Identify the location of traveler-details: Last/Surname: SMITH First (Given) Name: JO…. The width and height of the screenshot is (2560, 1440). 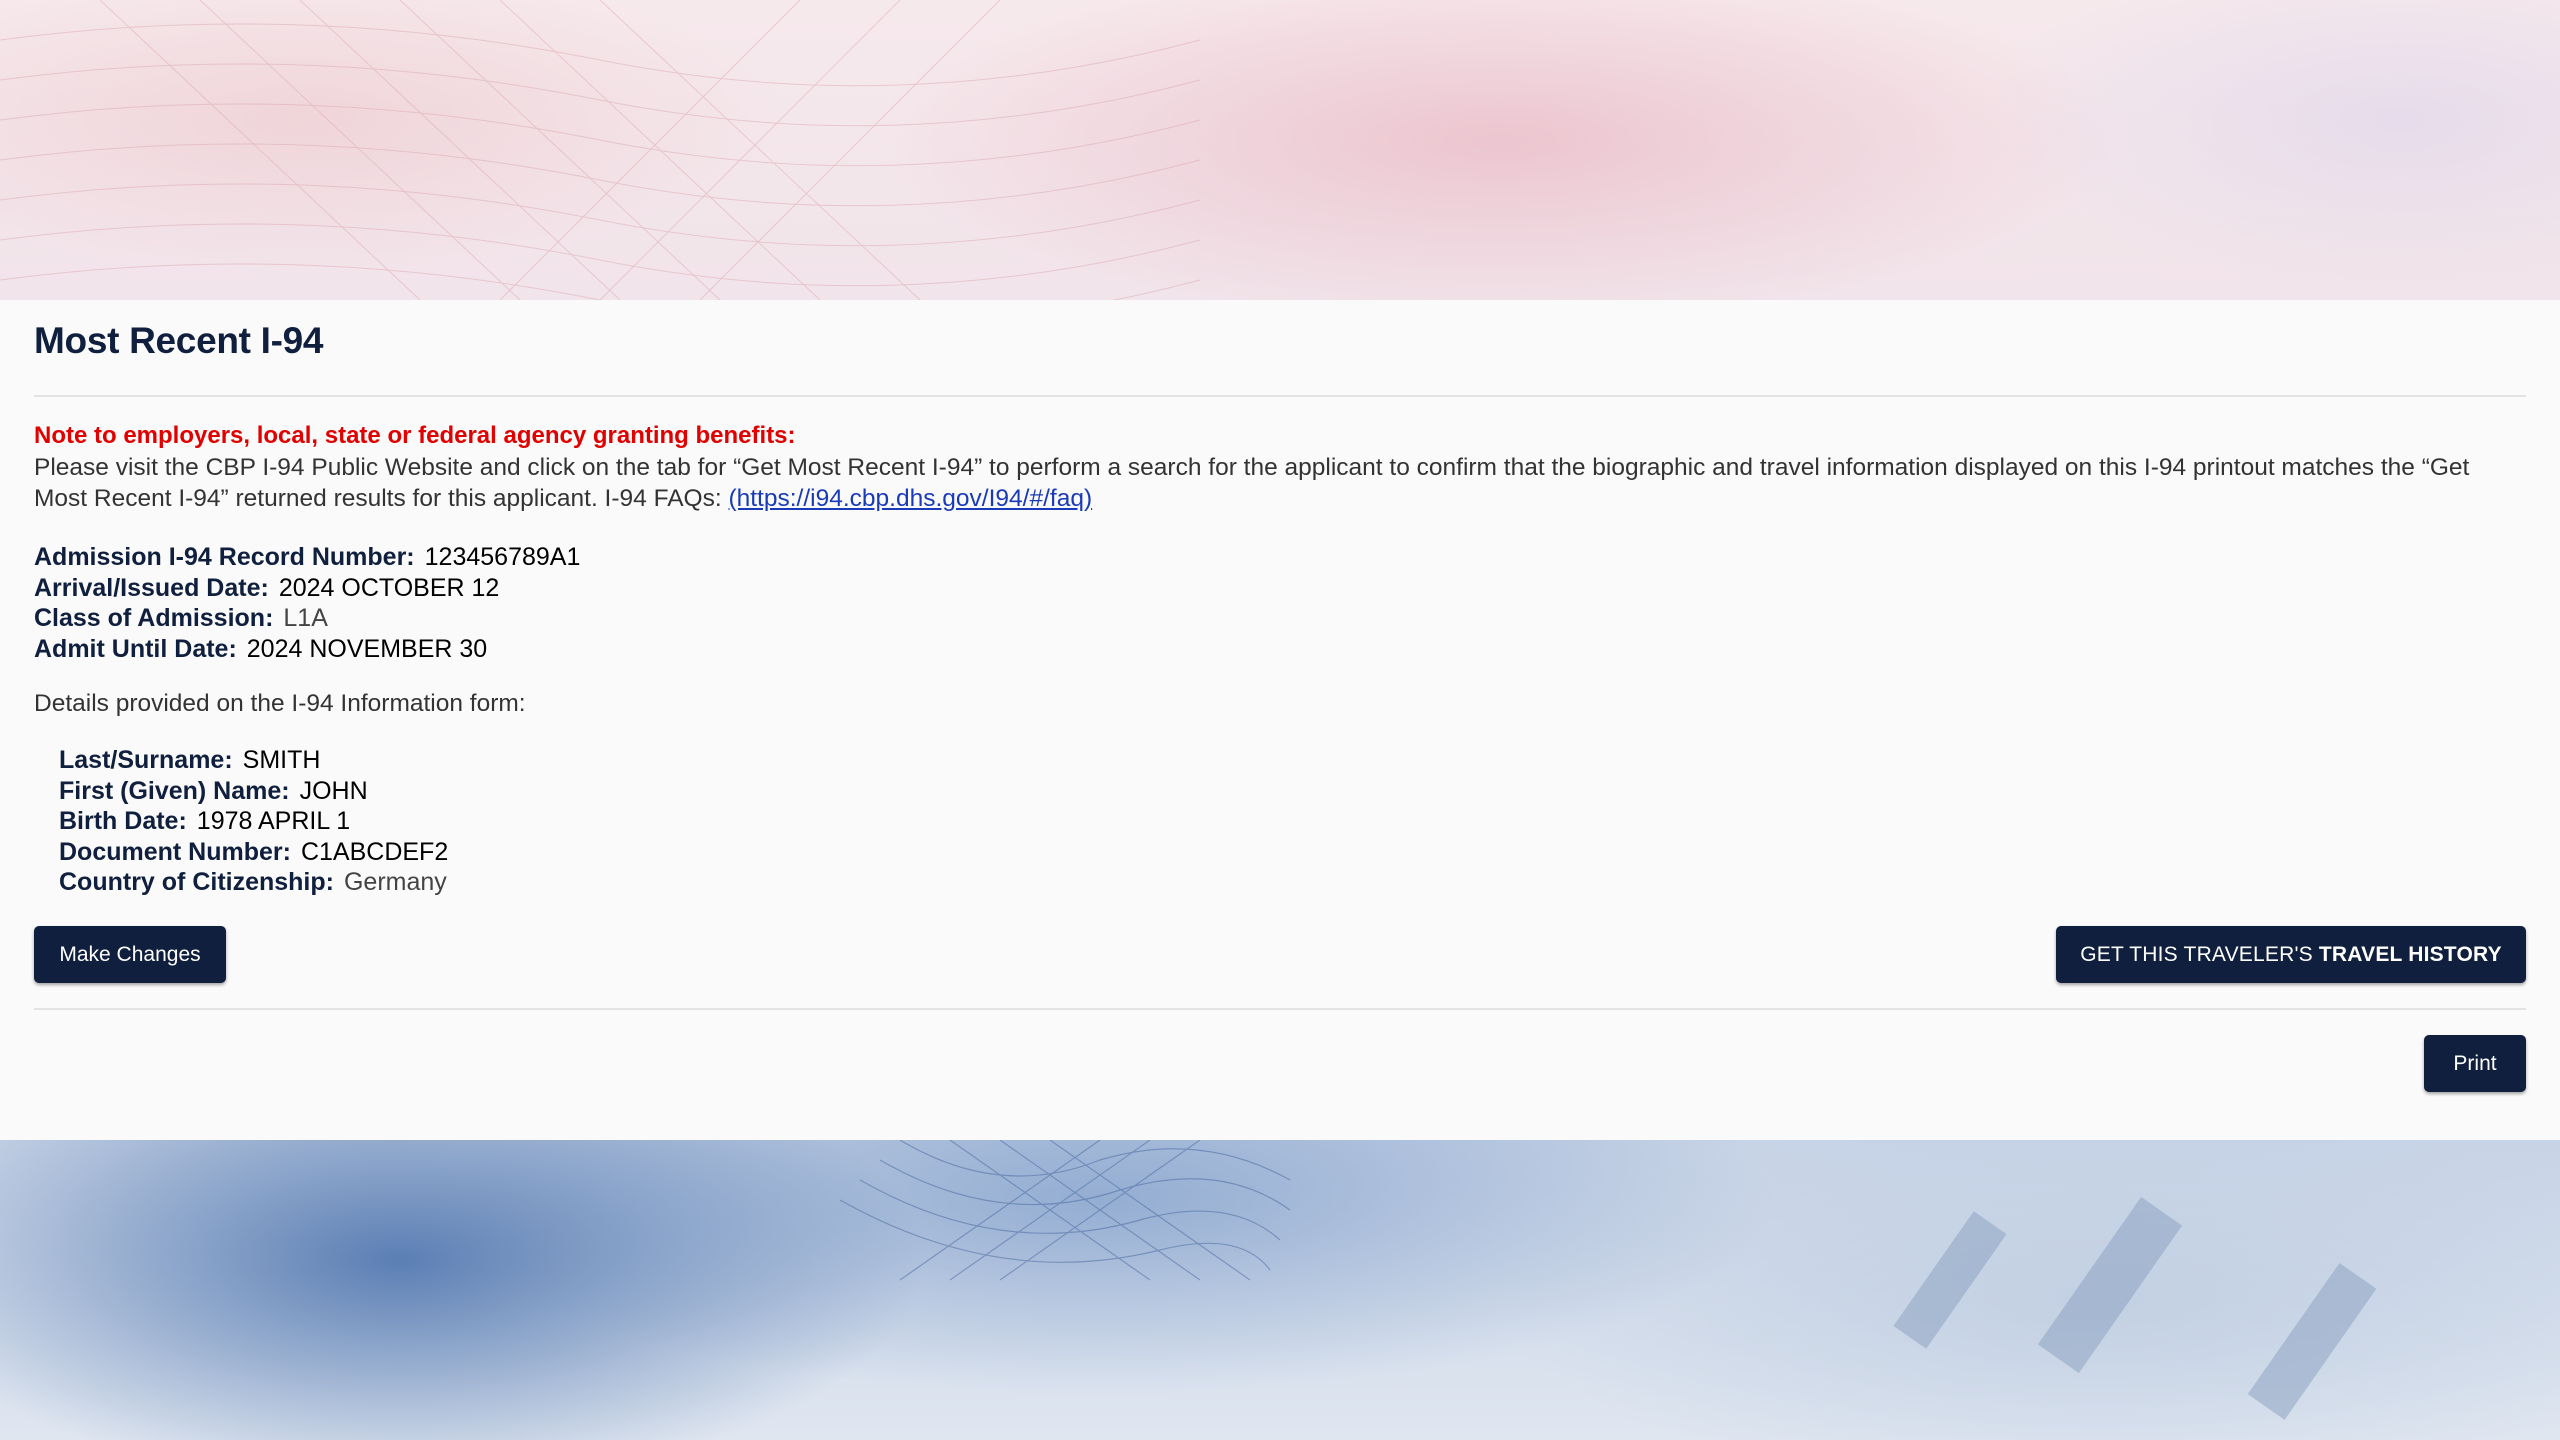
(253, 821).